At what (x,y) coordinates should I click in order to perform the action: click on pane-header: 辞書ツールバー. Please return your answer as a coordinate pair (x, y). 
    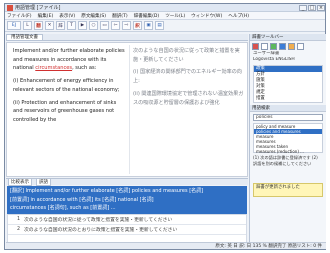
    Looking at the image, I should click on (288, 37).